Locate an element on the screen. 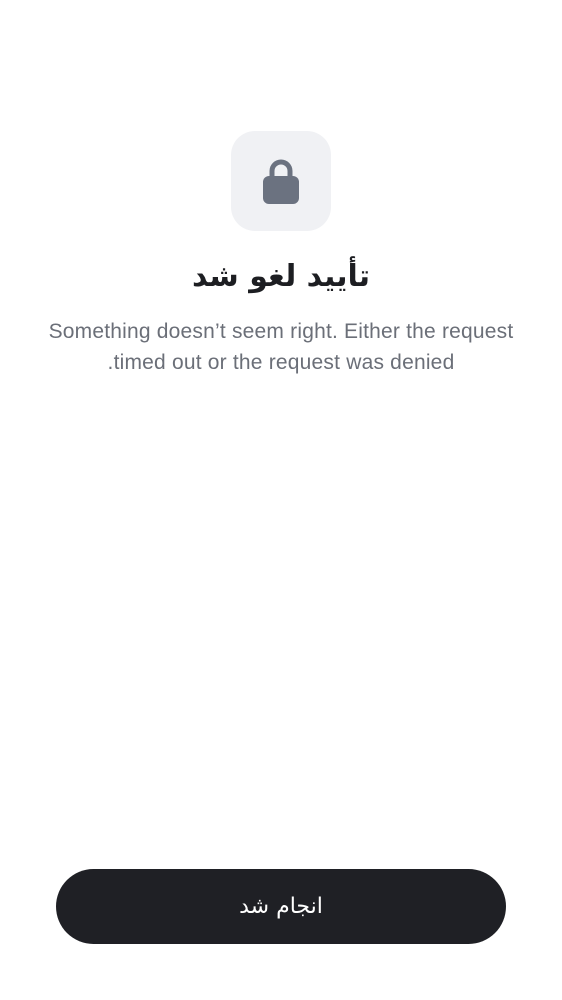 Image resolution: width=562 pixels, height=1000 pixels. lock-icon is located at coordinates (281, 181).